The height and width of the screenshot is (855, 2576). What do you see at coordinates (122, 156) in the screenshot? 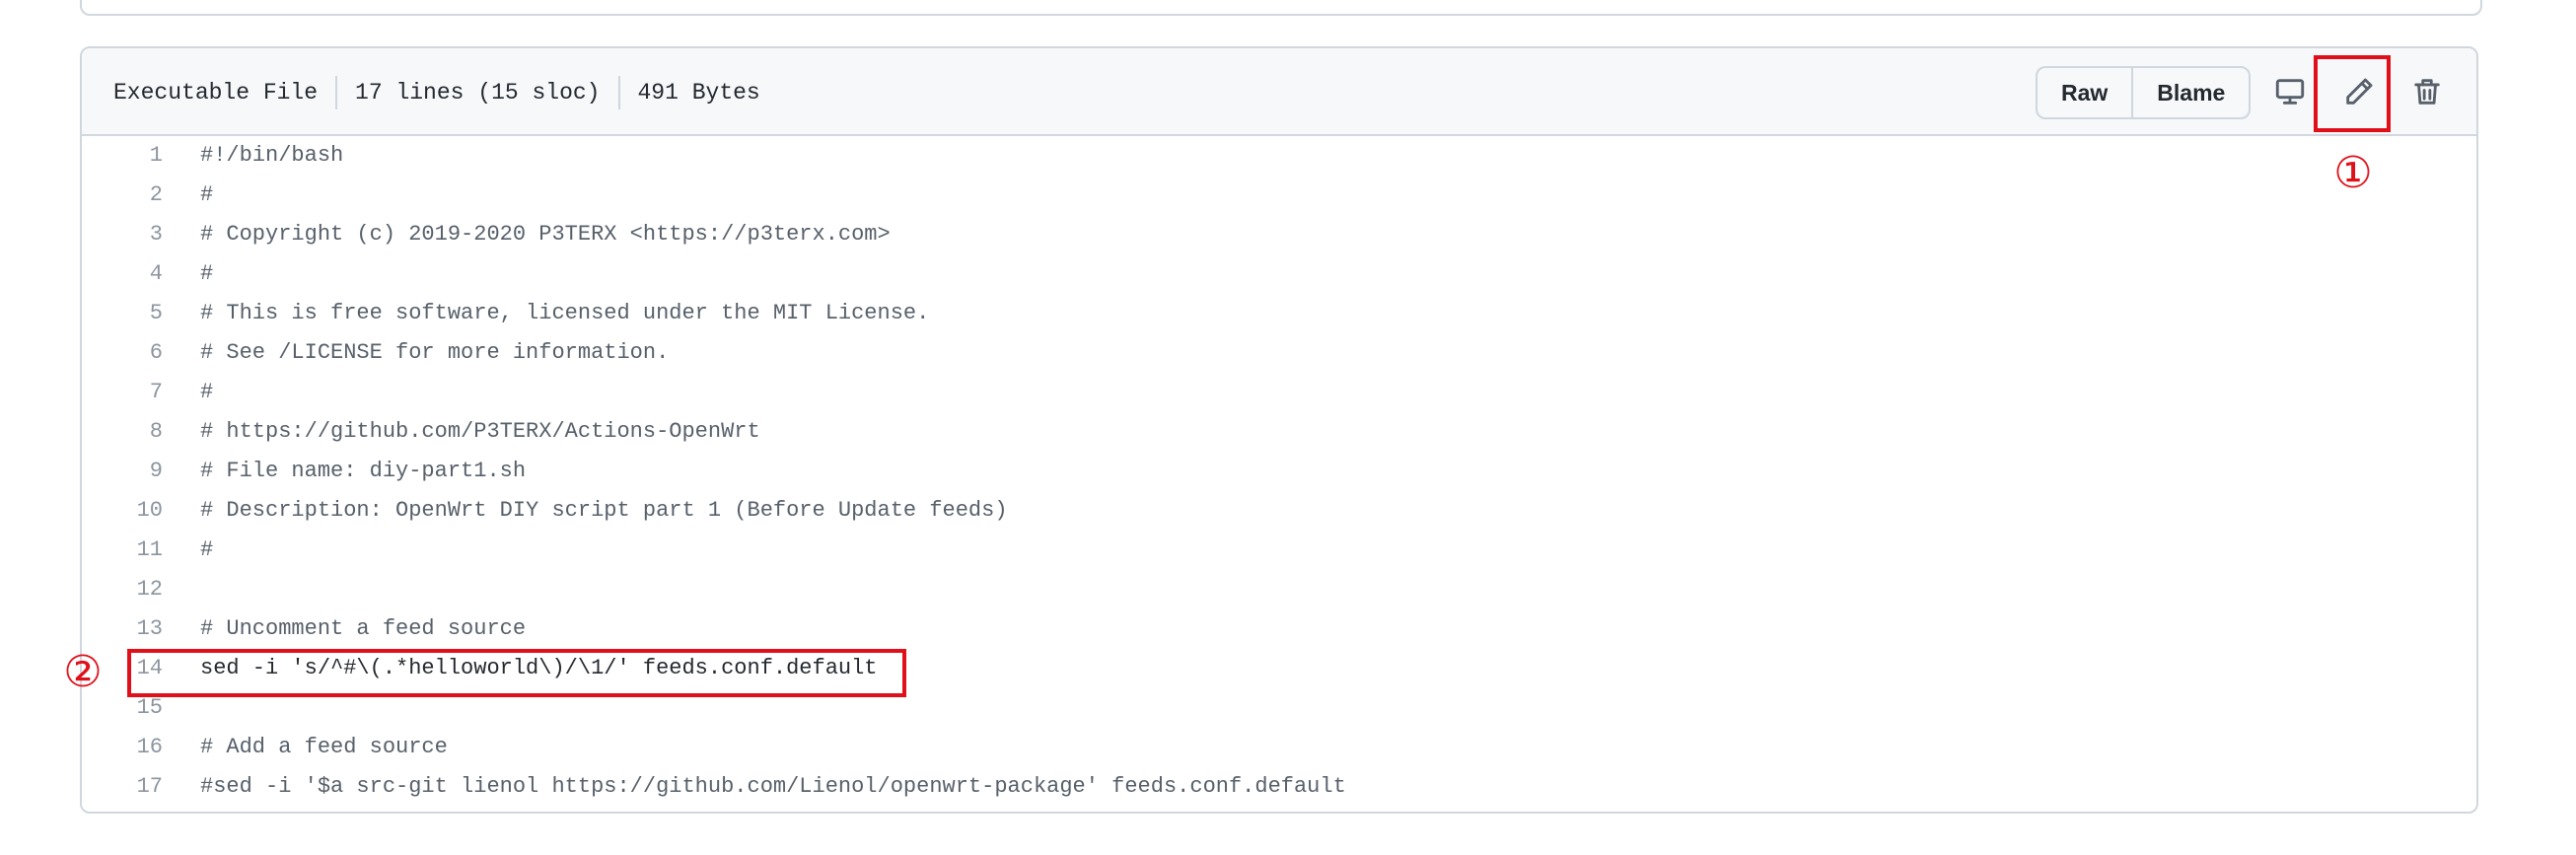
I see `line-number: 1` at bounding box center [122, 156].